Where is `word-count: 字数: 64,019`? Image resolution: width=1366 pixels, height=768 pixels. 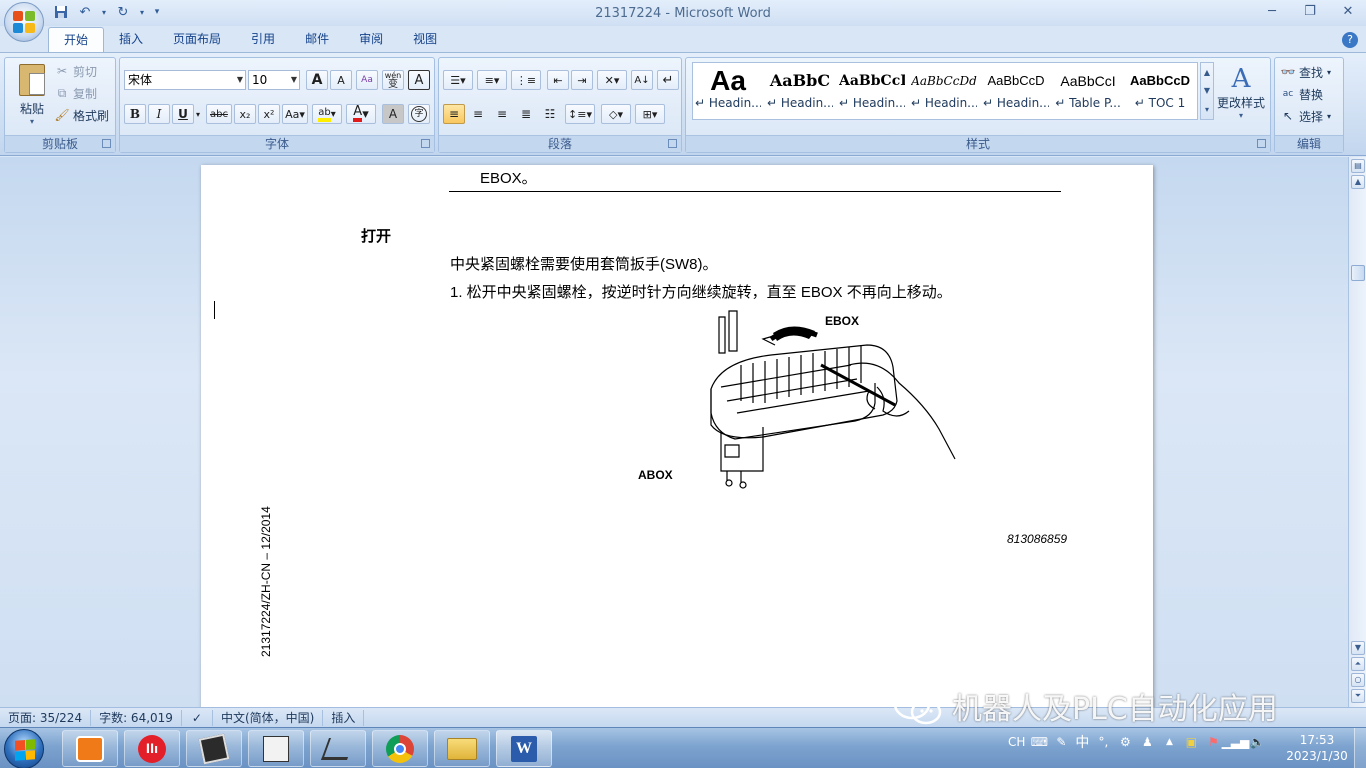
word-count: 字数: 64,019 is located at coordinates (136, 717).